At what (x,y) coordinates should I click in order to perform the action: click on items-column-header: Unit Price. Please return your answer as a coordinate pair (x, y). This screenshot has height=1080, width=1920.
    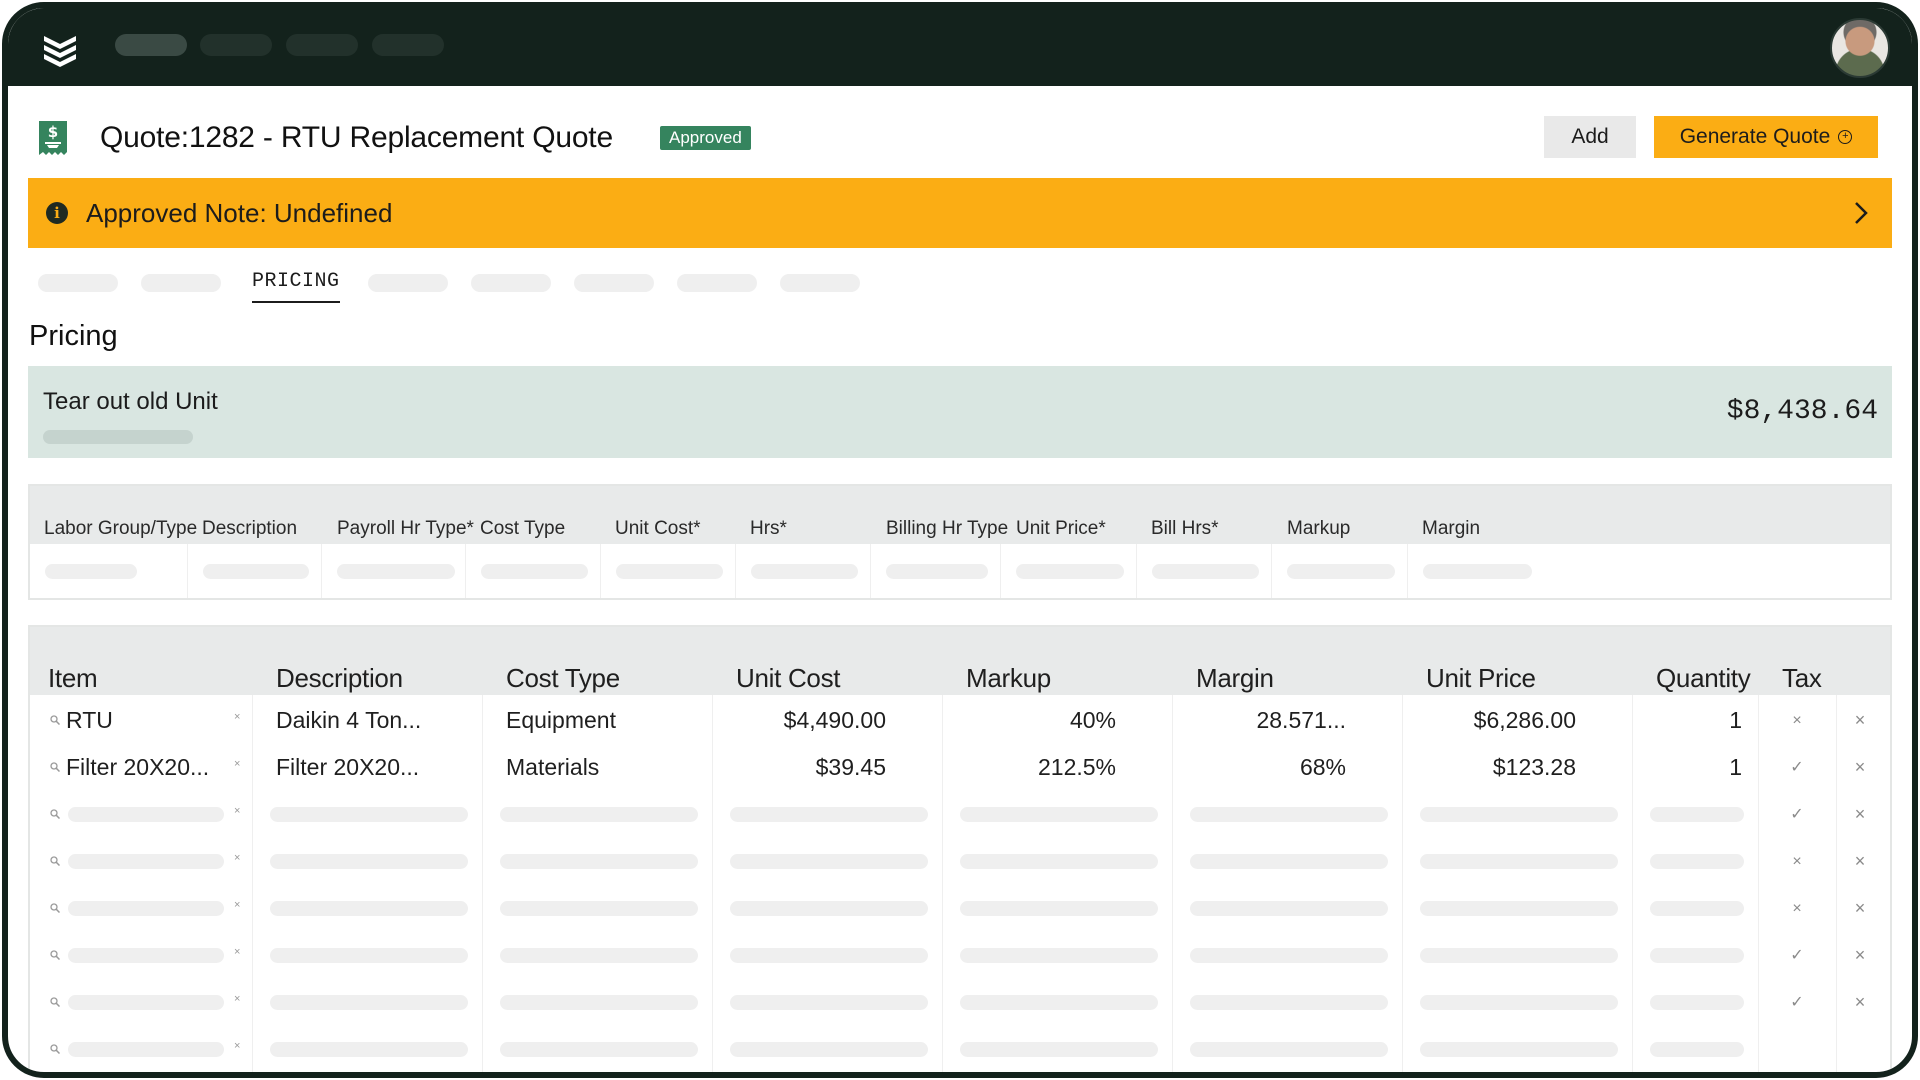
    Looking at the image, I should click on (1481, 678).